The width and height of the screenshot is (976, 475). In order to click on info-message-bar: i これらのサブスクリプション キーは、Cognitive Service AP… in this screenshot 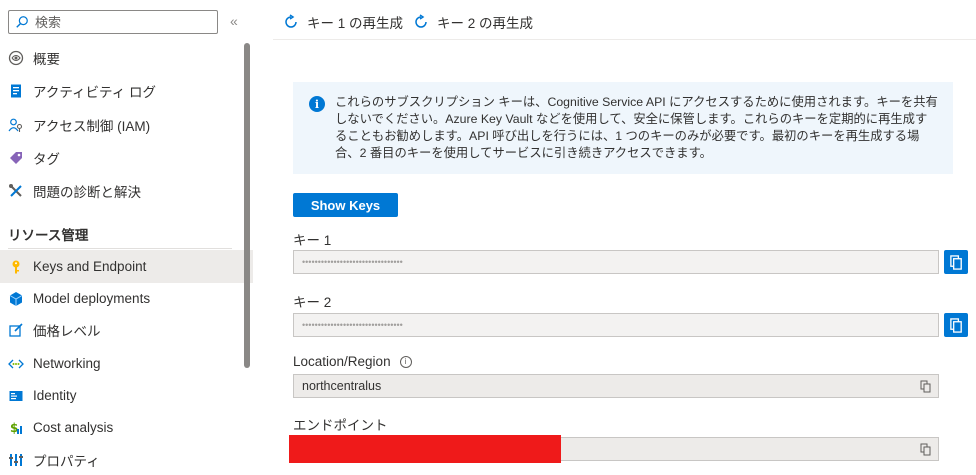, I will do `click(623, 128)`.